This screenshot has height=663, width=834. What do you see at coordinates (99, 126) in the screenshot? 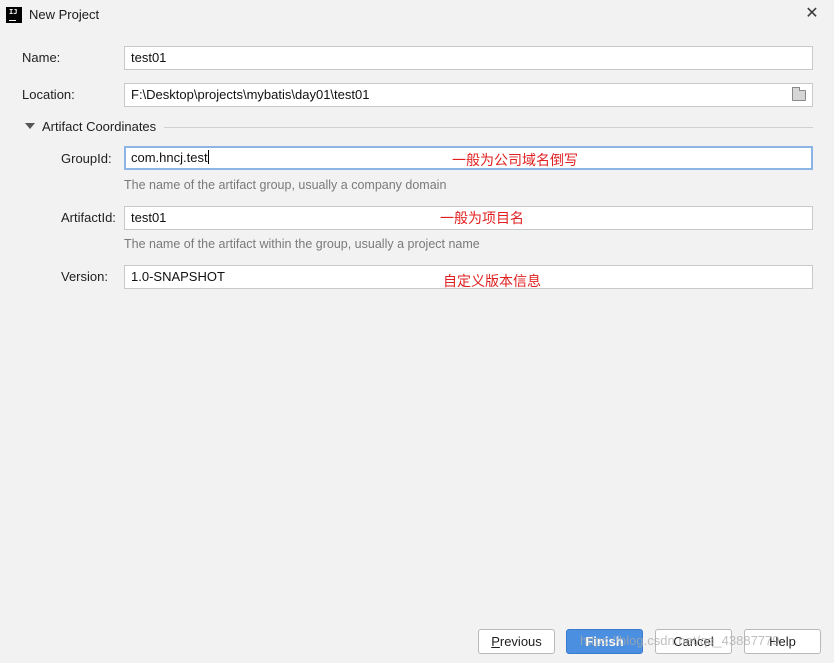
I see `section-title: Artifact Coordinates` at bounding box center [99, 126].